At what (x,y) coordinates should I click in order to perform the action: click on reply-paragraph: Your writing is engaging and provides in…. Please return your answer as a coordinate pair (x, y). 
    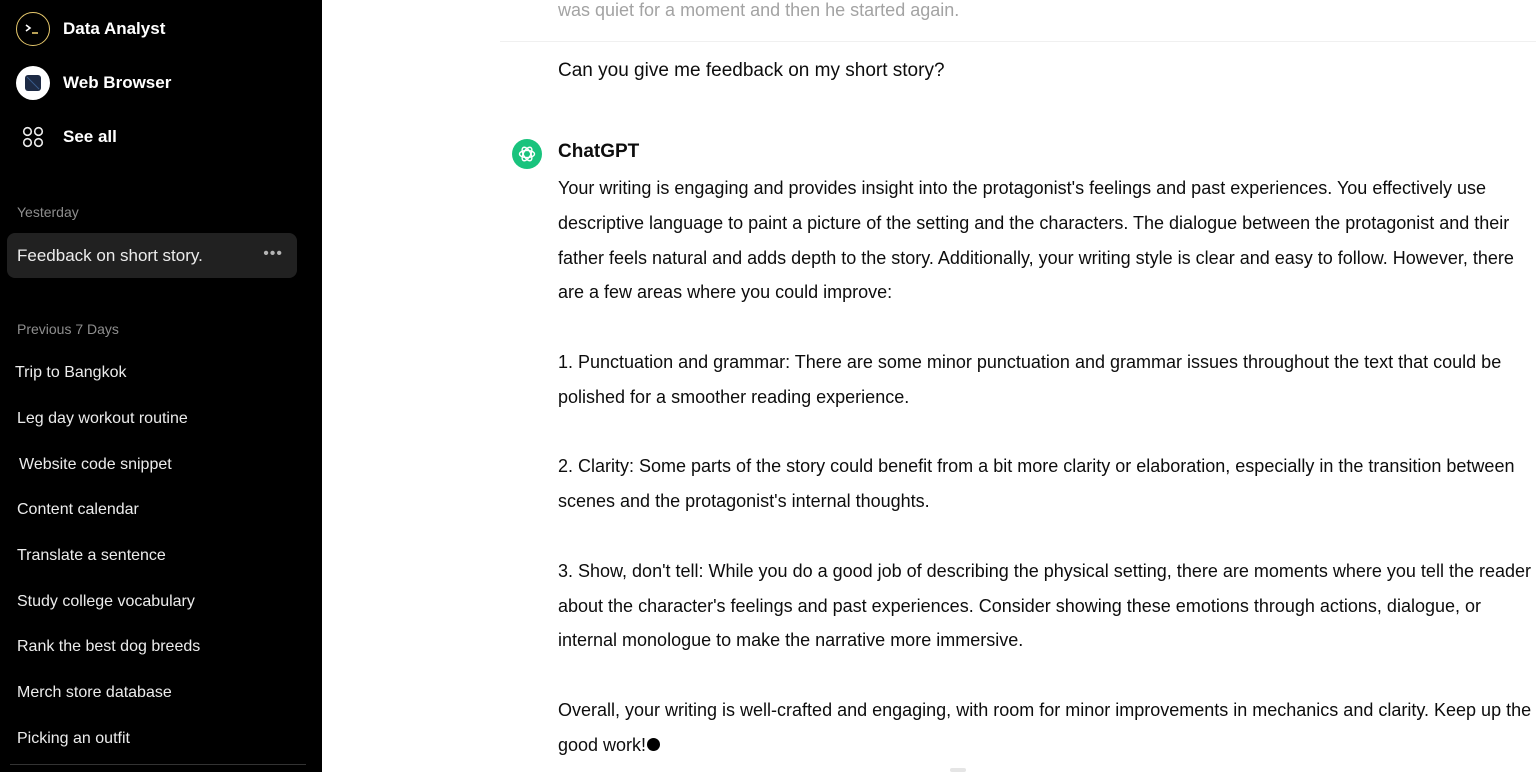
    Looking at the image, I should click on (1036, 240).